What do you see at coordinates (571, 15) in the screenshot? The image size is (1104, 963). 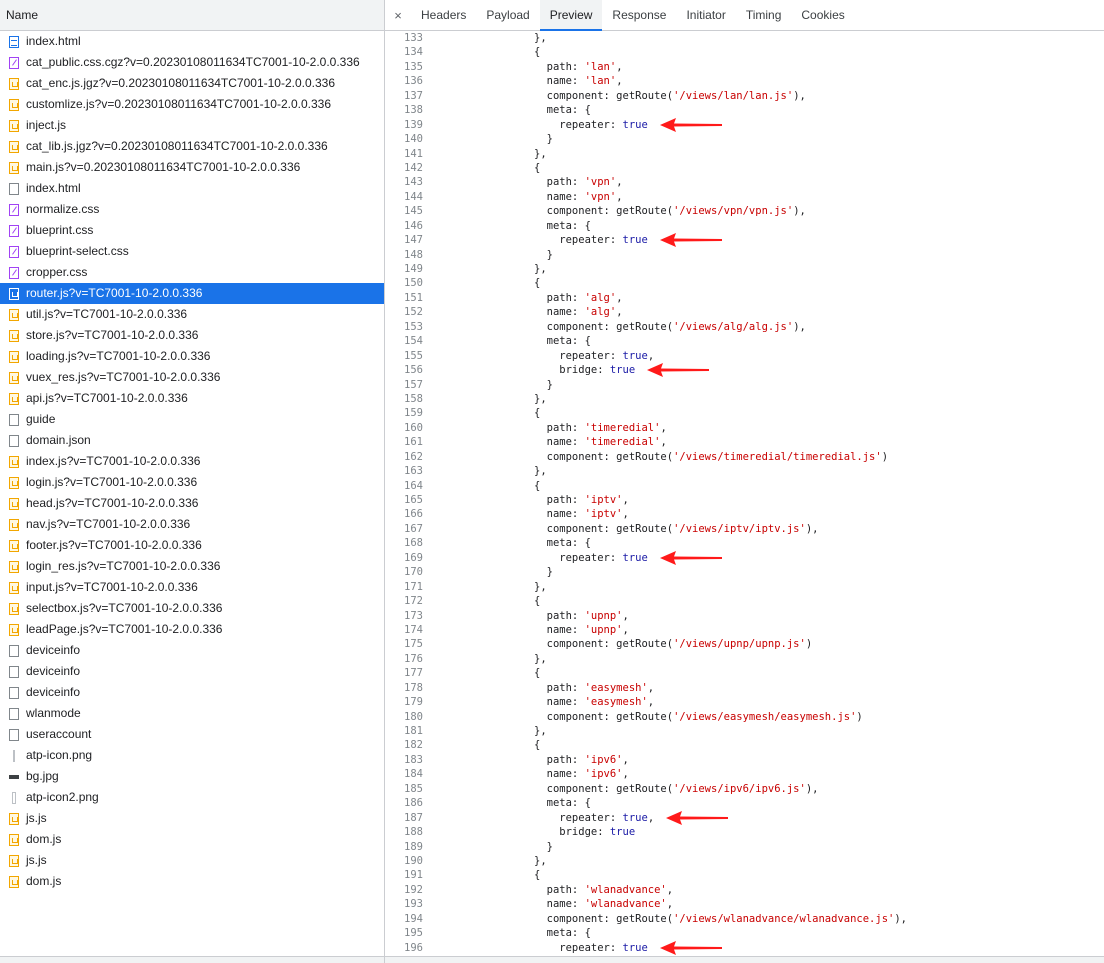 I see `tab-preview: Preview` at bounding box center [571, 15].